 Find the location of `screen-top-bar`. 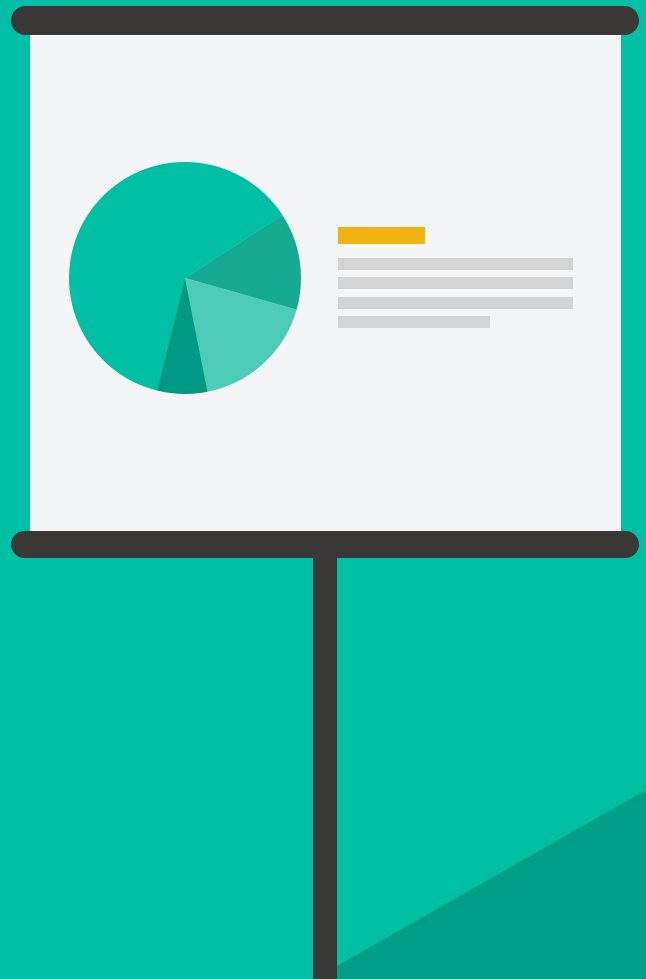

screen-top-bar is located at coordinates (325, 20).